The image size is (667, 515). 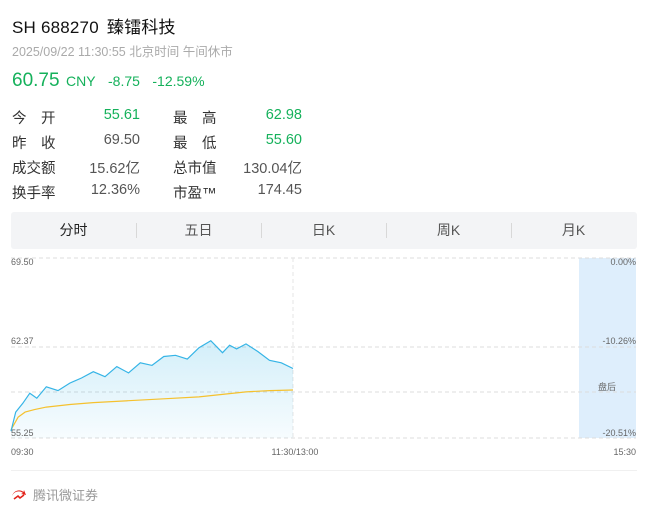 What do you see at coordinates (619, 433) in the screenshot?
I see `pct-tick-bottom: -20.51%` at bounding box center [619, 433].